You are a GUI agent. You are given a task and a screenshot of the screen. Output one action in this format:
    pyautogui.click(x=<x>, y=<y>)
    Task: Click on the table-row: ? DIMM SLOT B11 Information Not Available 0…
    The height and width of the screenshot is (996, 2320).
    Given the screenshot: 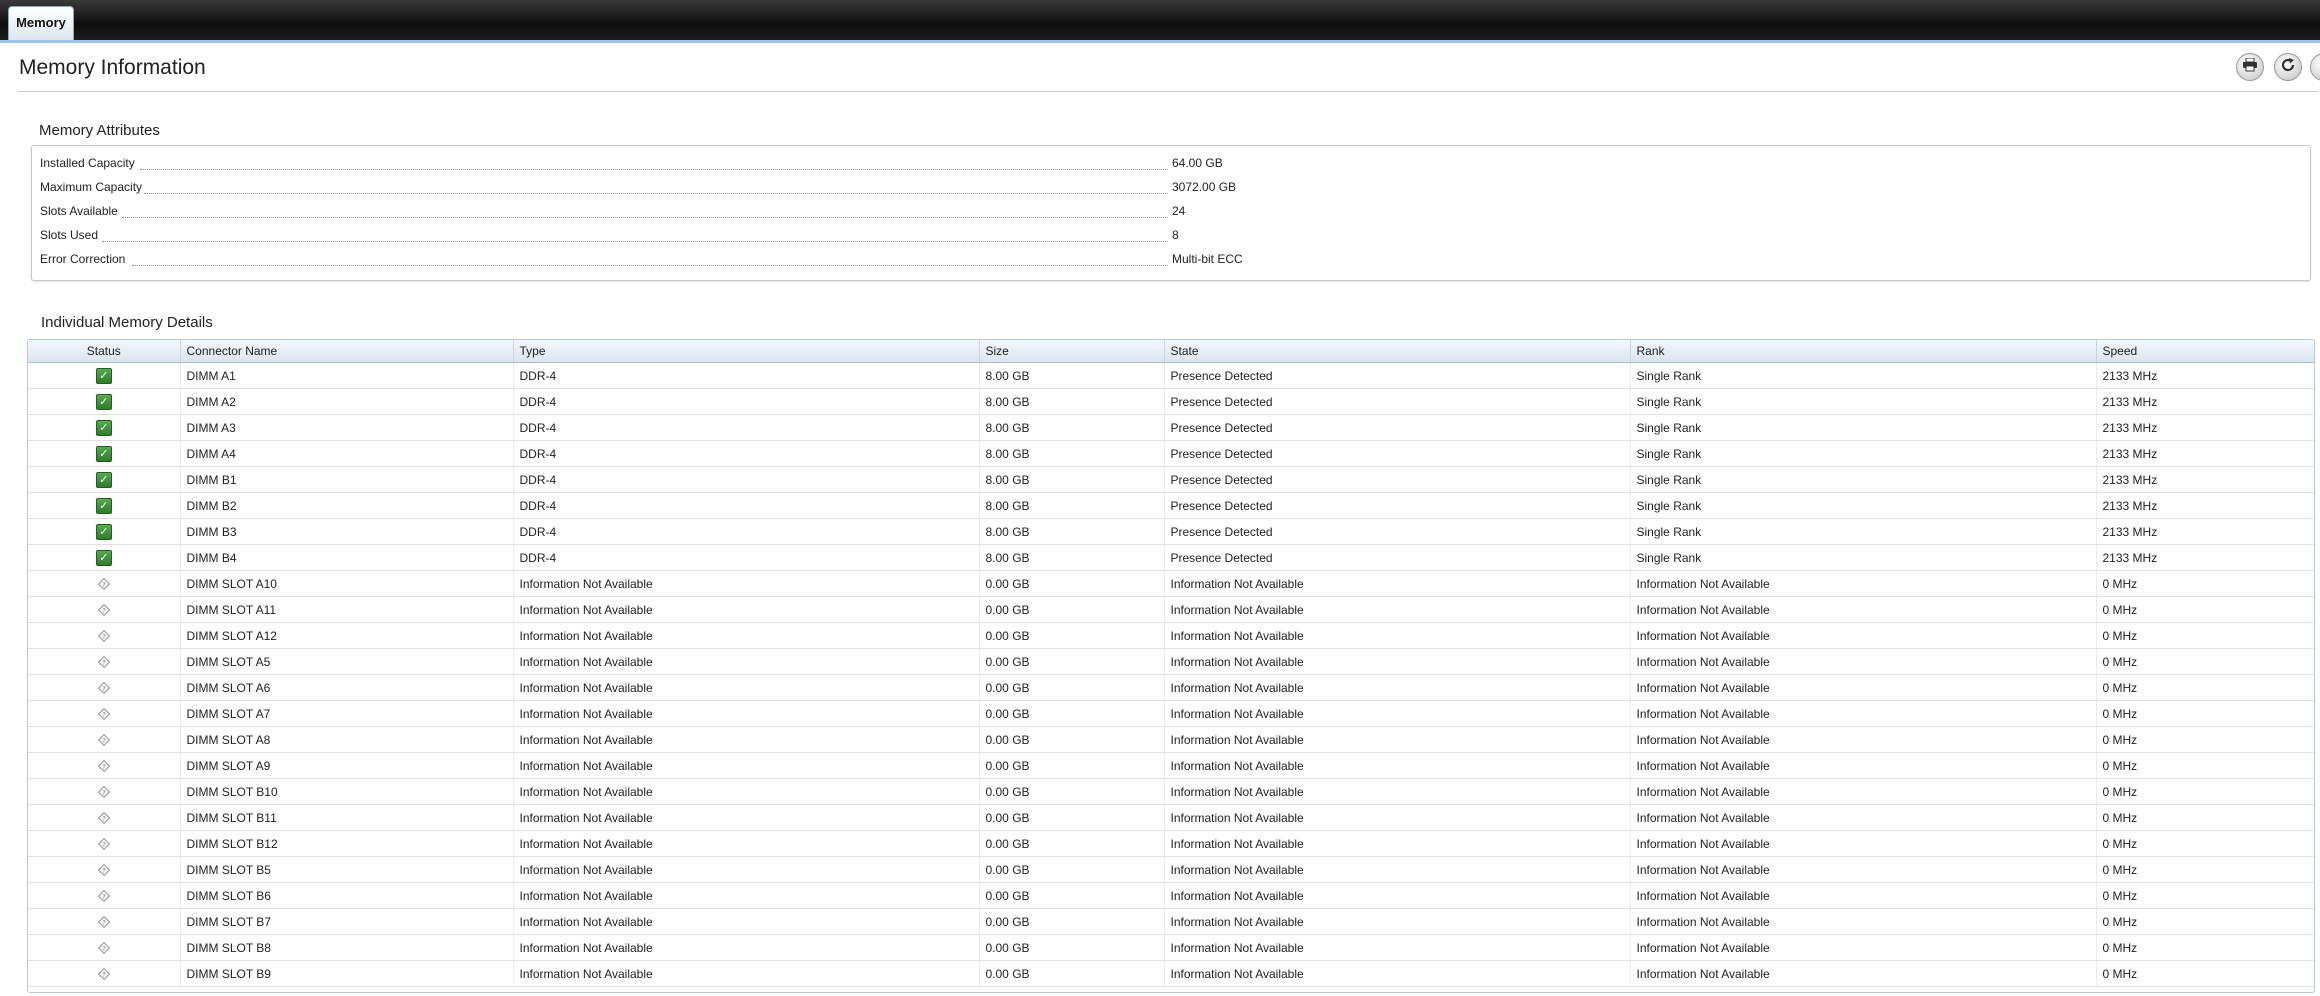 What is the action you would take?
    pyautogui.click(x=1171, y=817)
    